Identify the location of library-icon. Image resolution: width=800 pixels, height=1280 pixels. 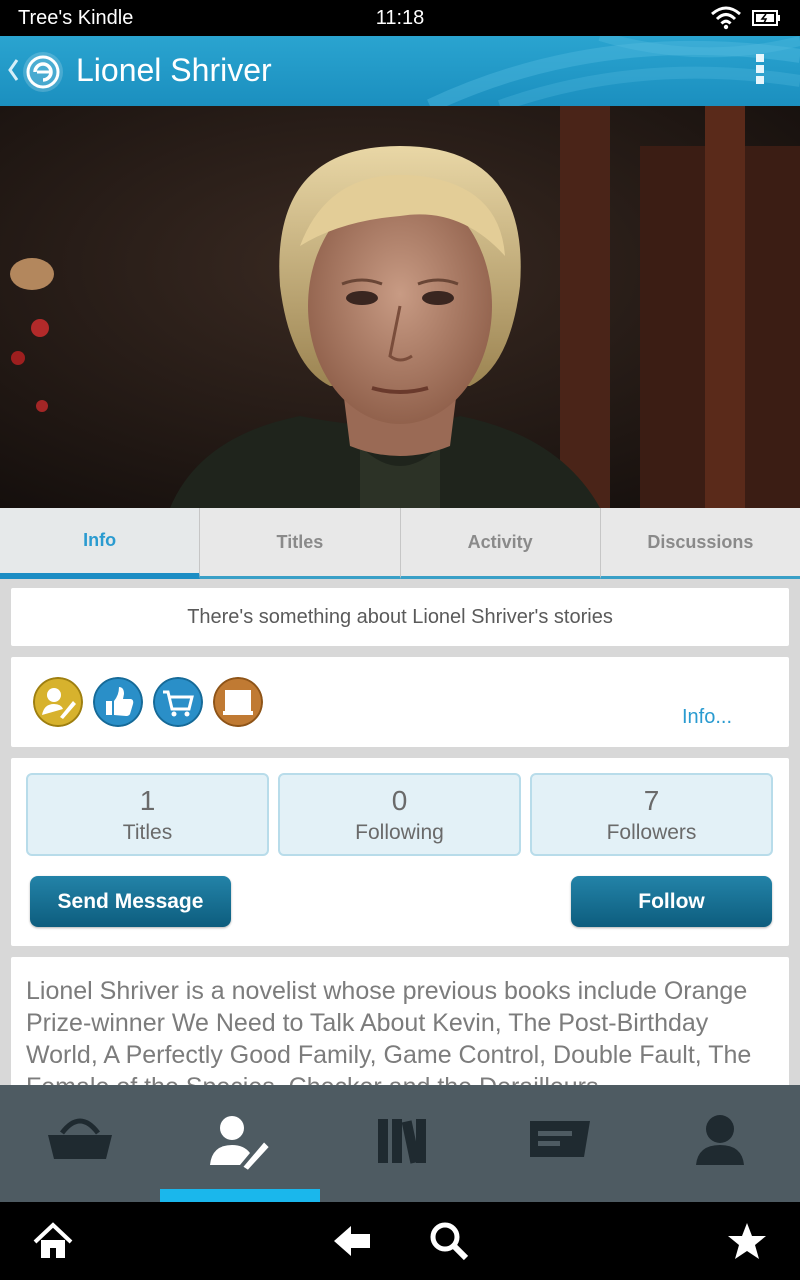
(402, 1141).